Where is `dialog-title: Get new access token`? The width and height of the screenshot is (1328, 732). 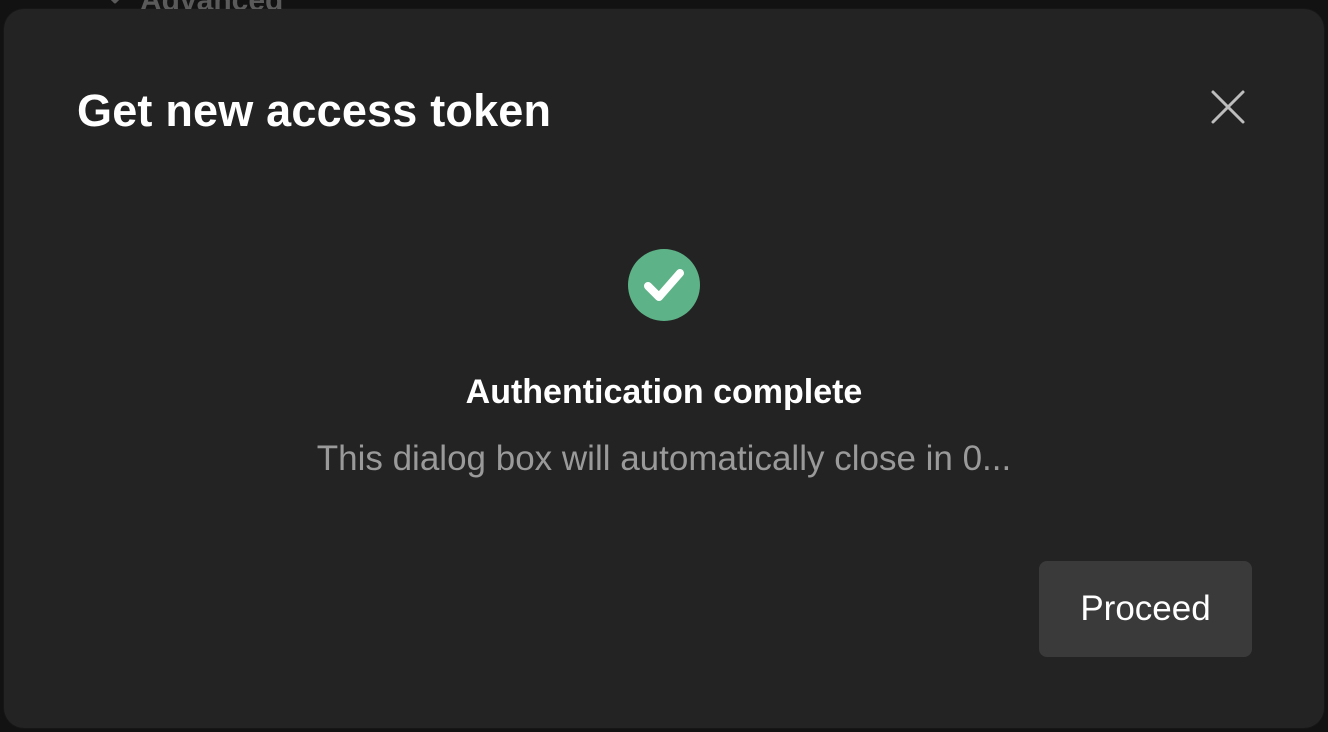 dialog-title: Get new access token is located at coordinates (314, 110).